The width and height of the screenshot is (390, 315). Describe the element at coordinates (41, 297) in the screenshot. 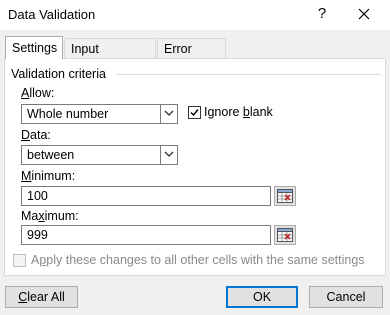

I see `clear-all-button: Clear All` at that location.